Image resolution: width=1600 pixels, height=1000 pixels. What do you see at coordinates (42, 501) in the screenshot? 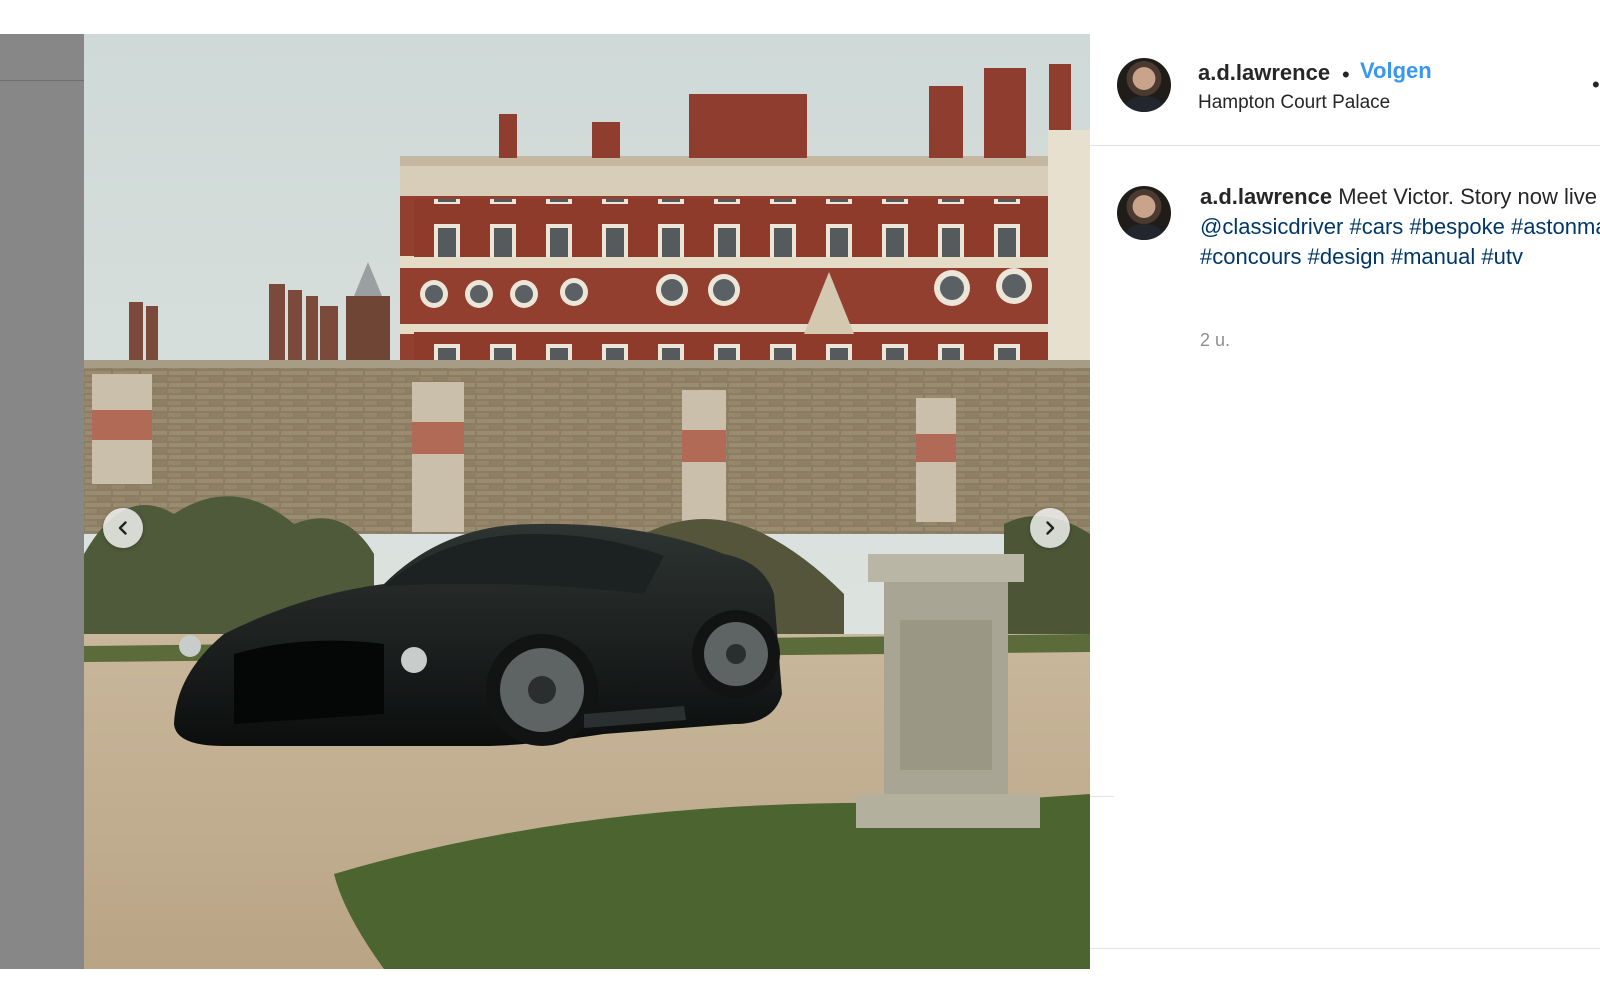
I see `previous-post-edge` at bounding box center [42, 501].